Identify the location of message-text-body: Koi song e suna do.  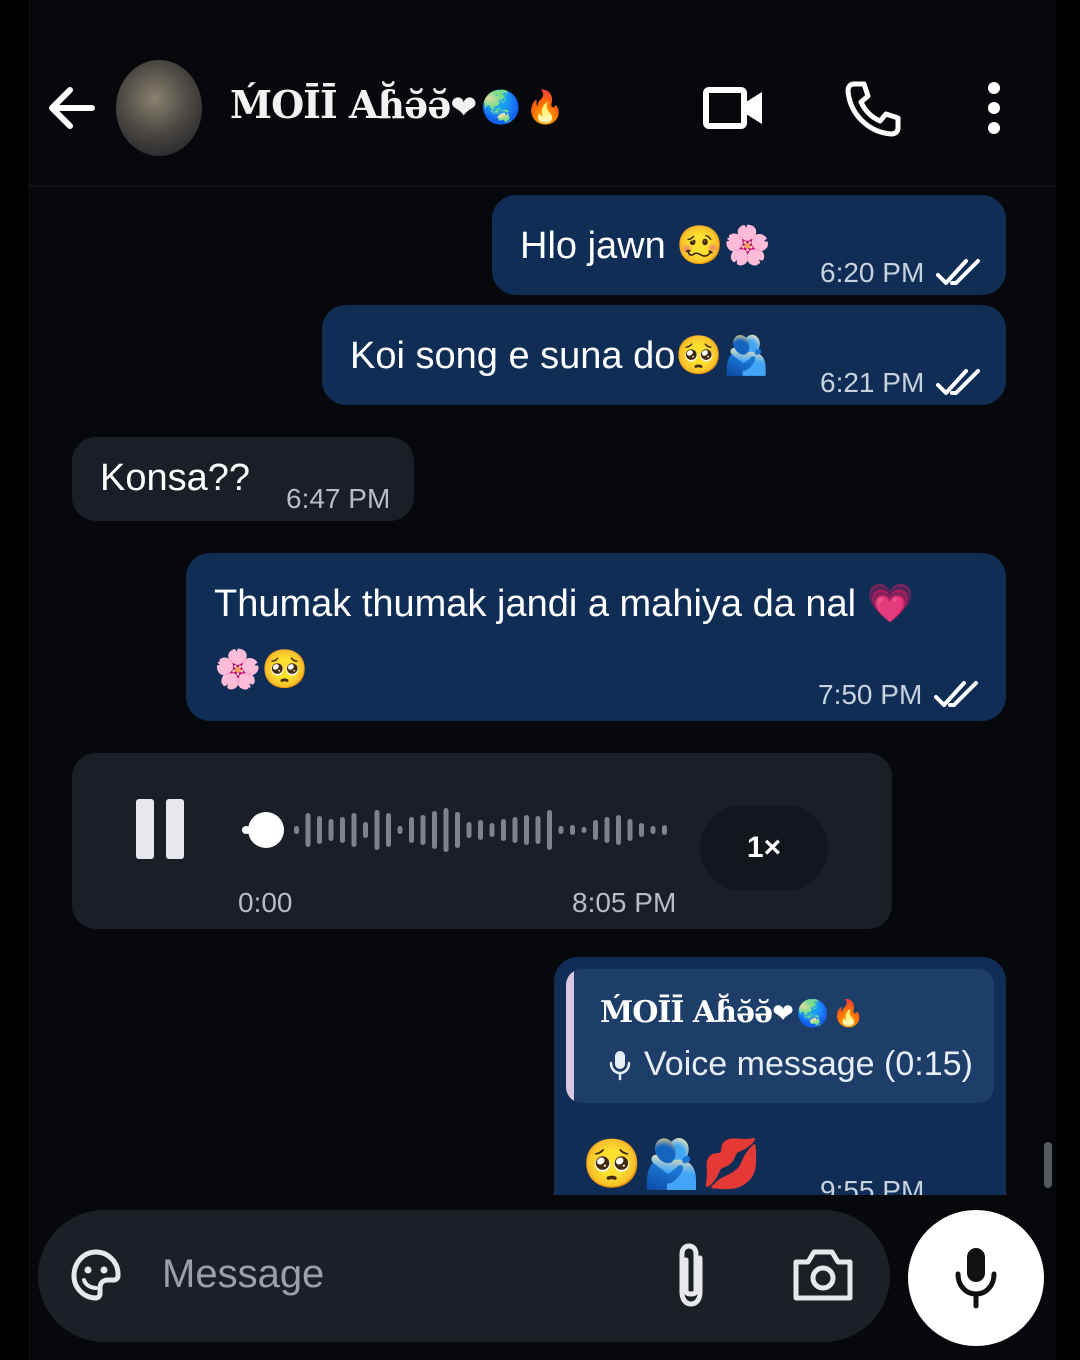
(513, 356).